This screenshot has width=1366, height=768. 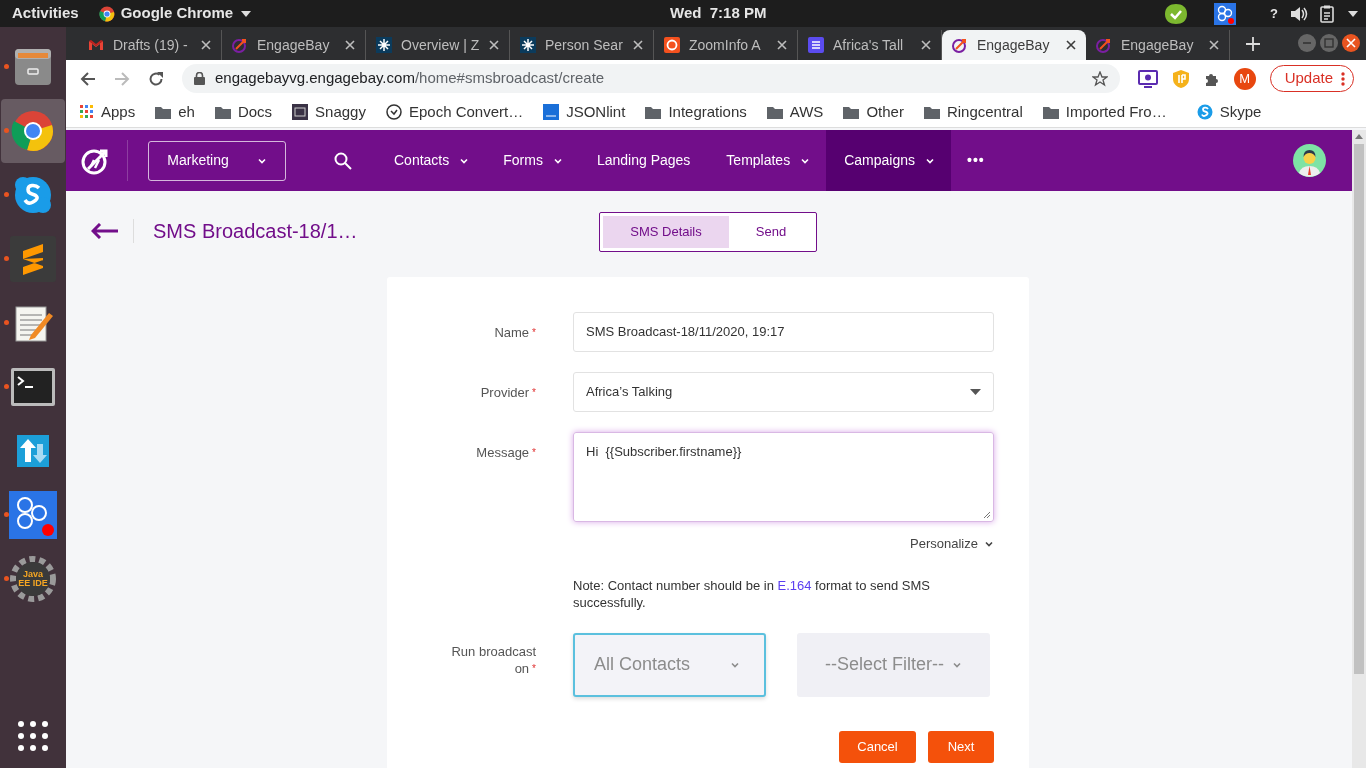 What do you see at coordinates (431, 160) in the screenshot?
I see `nav-item: Contacts` at bounding box center [431, 160].